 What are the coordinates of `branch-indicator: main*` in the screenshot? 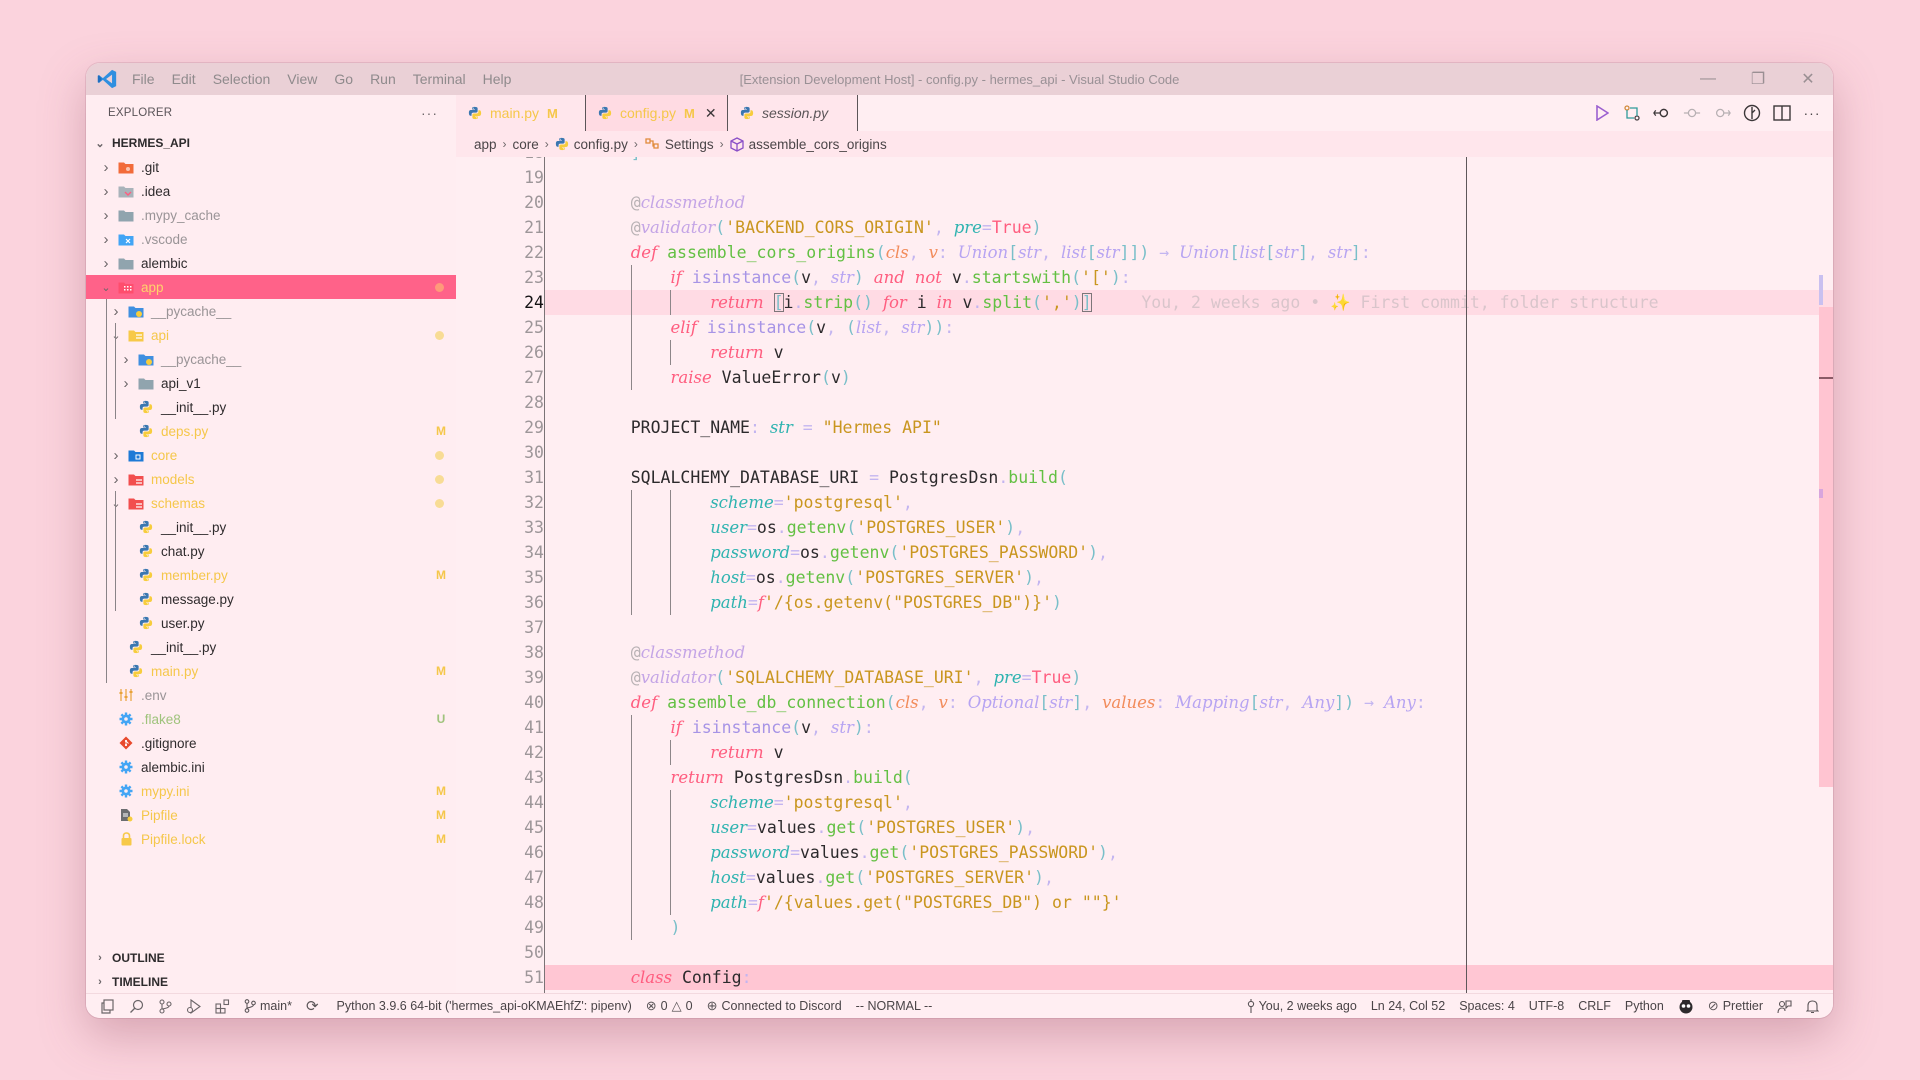 It's located at (268, 1006).